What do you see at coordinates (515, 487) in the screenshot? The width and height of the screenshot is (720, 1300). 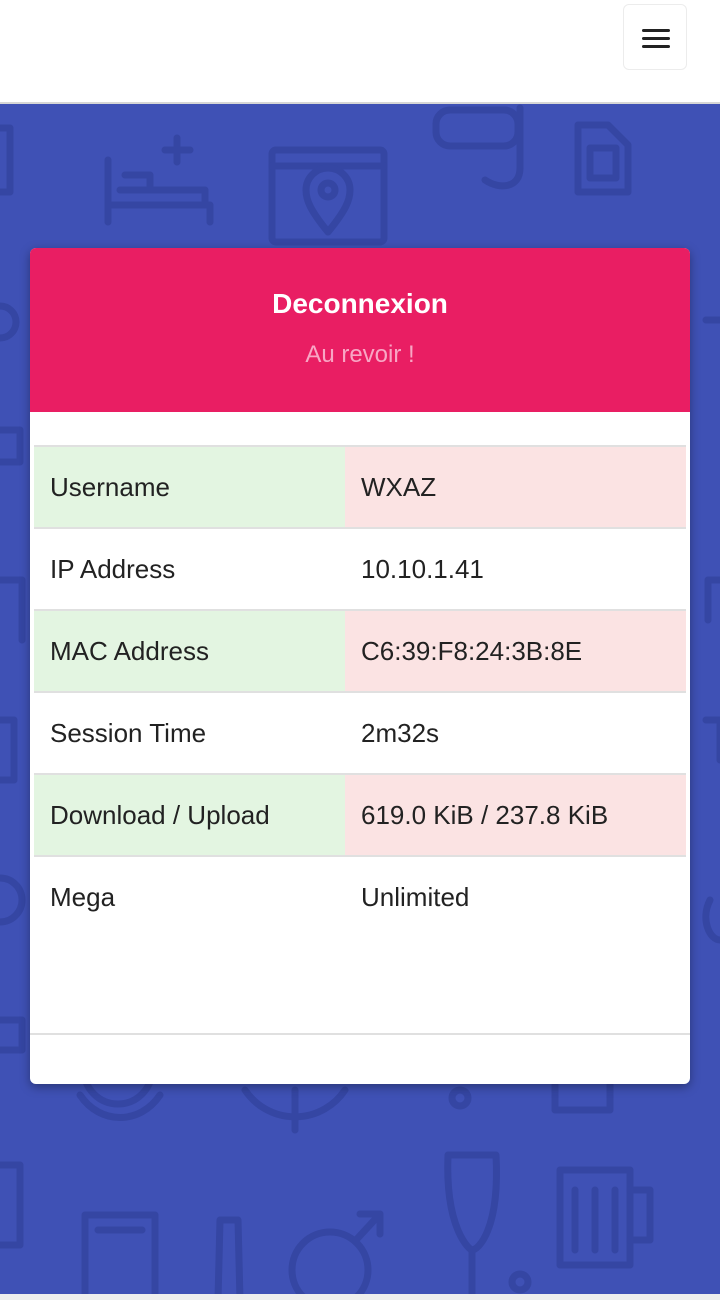 I see `row-value: WXAZ` at bounding box center [515, 487].